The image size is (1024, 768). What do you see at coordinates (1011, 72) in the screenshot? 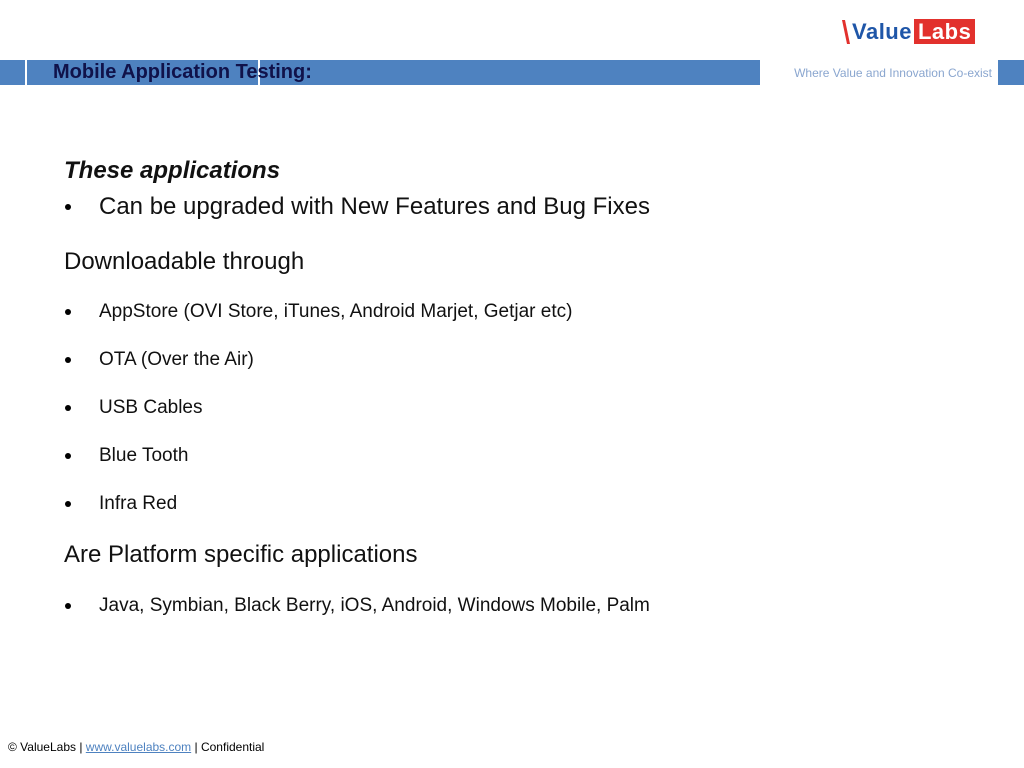
I see `header-band-end` at bounding box center [1011, 72].